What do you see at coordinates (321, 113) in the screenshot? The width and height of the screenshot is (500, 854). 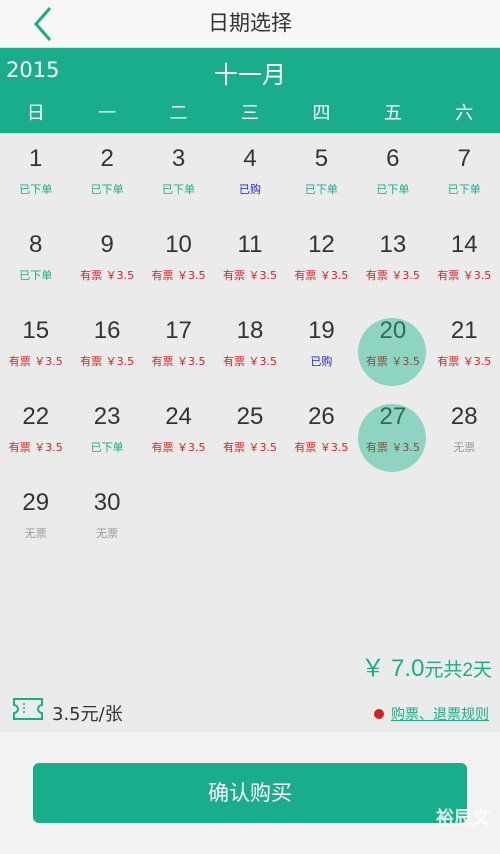 I see `weekday-thu: 四` at bounding box center [321, 113].